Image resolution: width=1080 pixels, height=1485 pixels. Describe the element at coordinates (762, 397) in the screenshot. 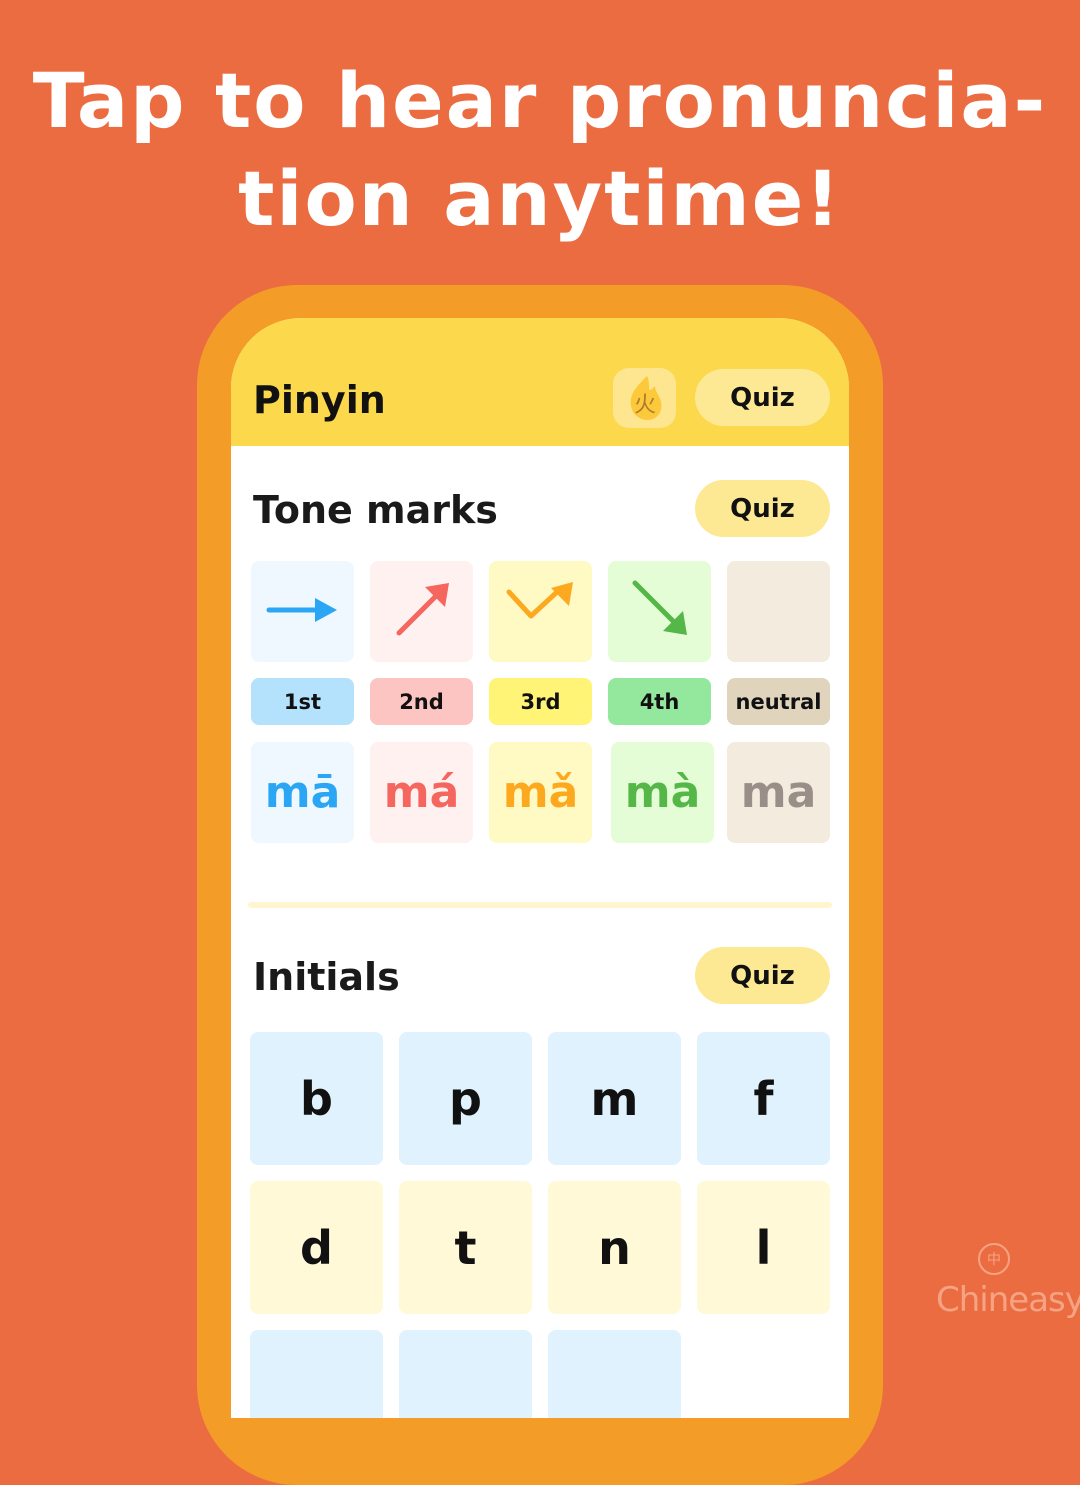

I see `header-quiz-button: Quiz` at that location.